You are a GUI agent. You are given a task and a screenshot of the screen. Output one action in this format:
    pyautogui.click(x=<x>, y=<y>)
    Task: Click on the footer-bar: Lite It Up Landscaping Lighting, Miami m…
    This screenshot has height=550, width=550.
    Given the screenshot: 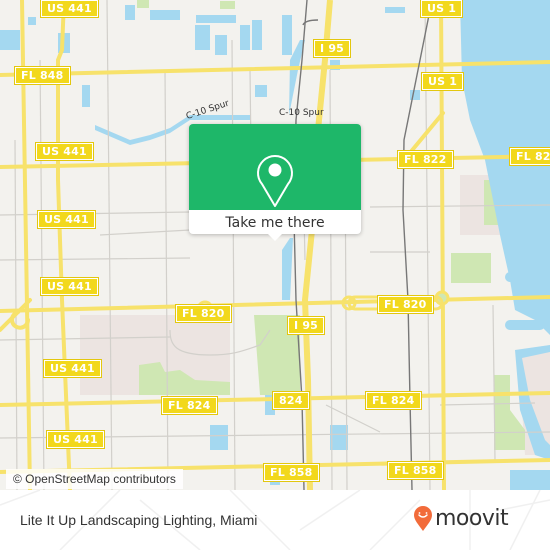 What is the action you would take?
    pyautogui.click(x=275, y=520)
    